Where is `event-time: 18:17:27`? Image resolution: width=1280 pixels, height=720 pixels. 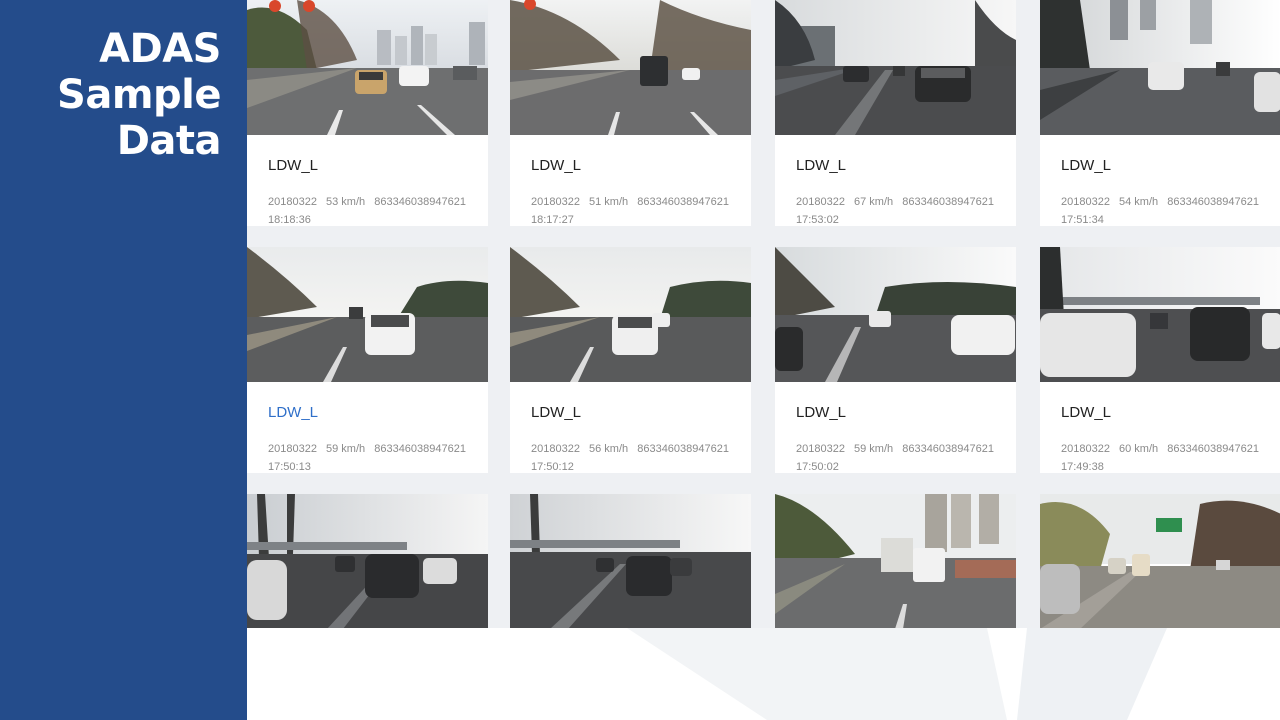 event-time: 18:17:27 is located at coordinates (552, 220).